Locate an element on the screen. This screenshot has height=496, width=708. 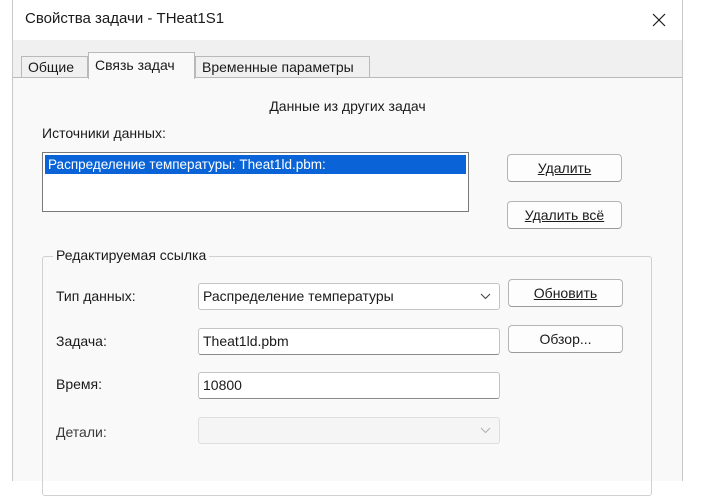
delete-button: Удалить is located at coordinates (564, 168).